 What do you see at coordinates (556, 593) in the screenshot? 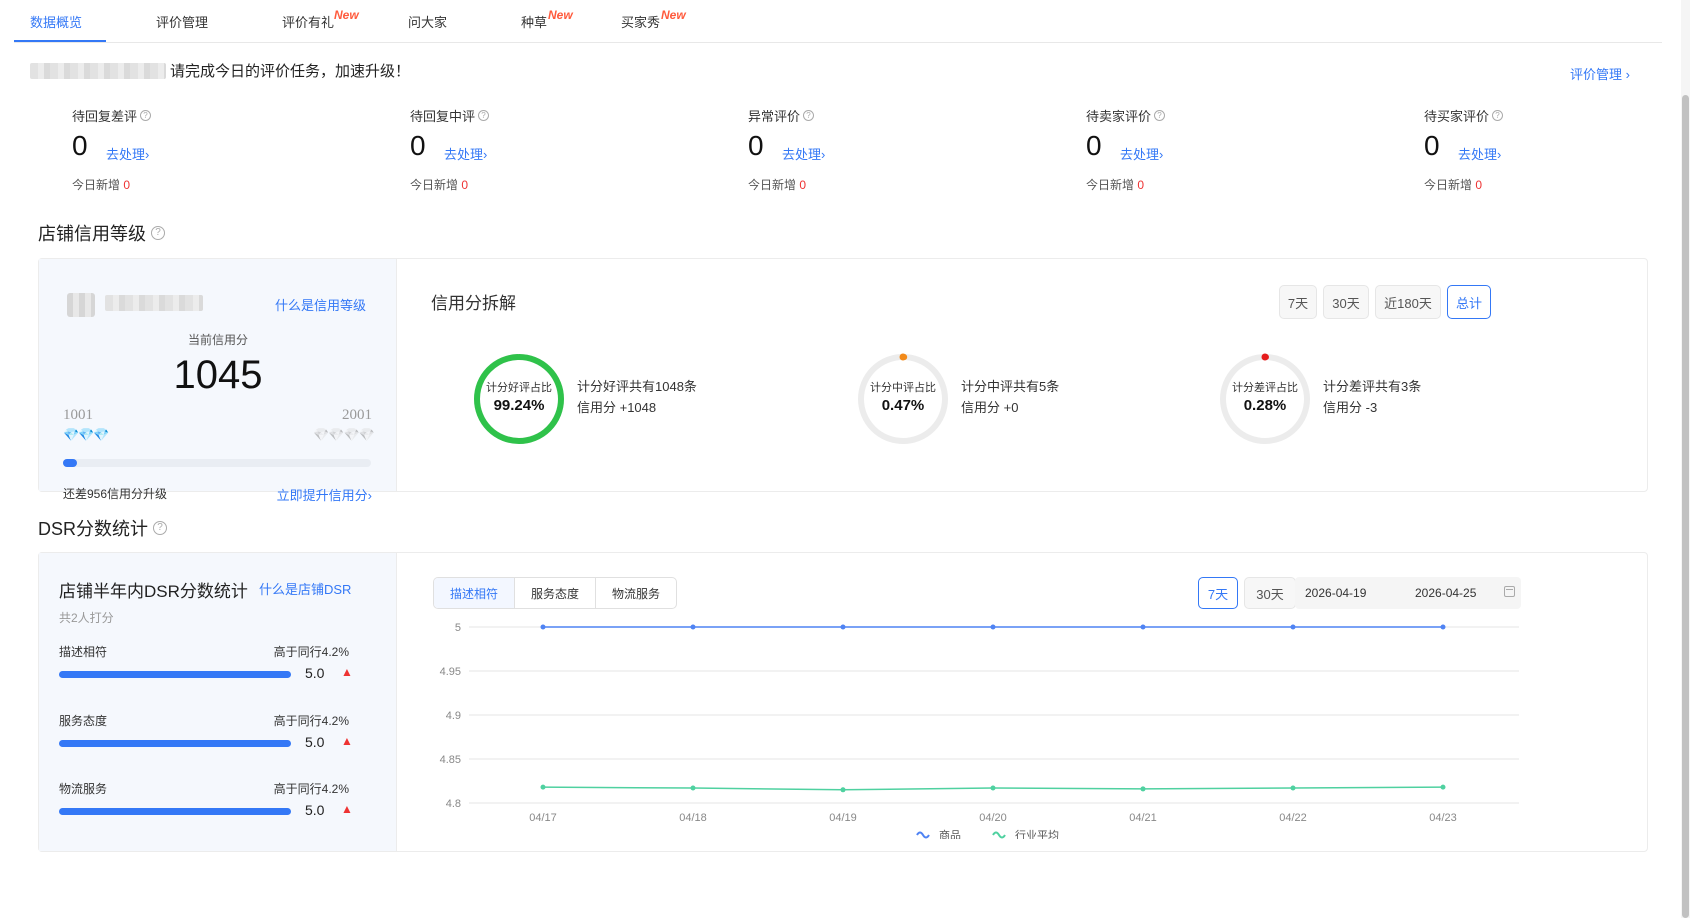
I see `tab-service-attitude: 服务态度` at bounding box center [556, 593].